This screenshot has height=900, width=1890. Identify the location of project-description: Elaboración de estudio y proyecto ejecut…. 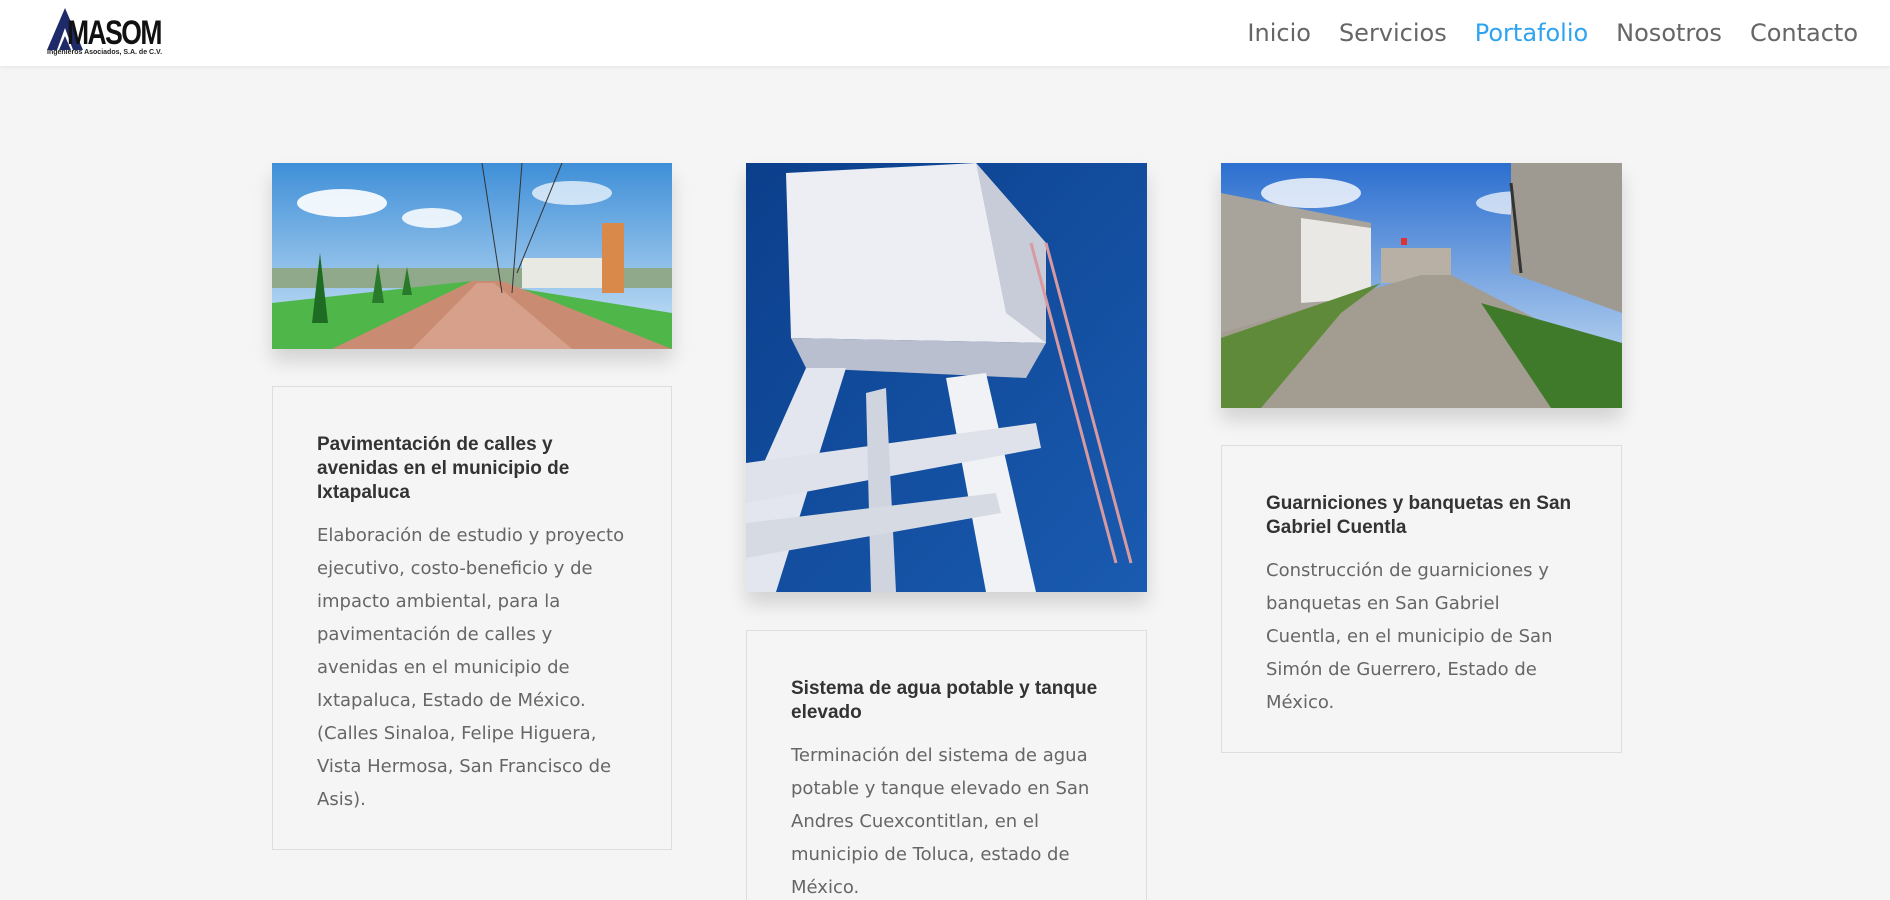
(471, 667).